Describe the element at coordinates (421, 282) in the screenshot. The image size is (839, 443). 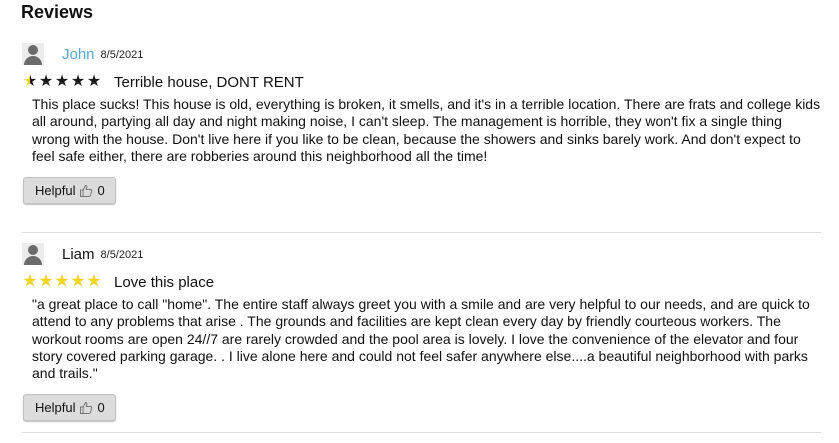
I see `rating-row: ★ ★ ★ ★ ★ Love this place` at that location.